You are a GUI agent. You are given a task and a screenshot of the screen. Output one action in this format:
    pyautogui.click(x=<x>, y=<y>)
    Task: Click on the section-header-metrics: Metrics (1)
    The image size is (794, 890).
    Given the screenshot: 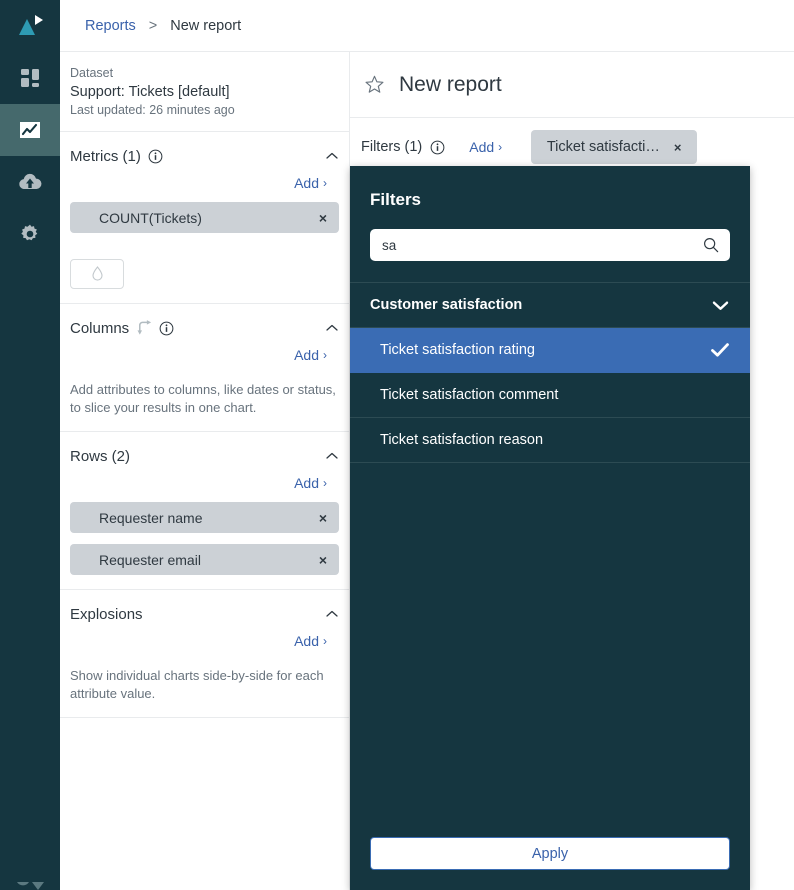 What is the action you would take?
    pyautogui.click(x=204, y=156)
    